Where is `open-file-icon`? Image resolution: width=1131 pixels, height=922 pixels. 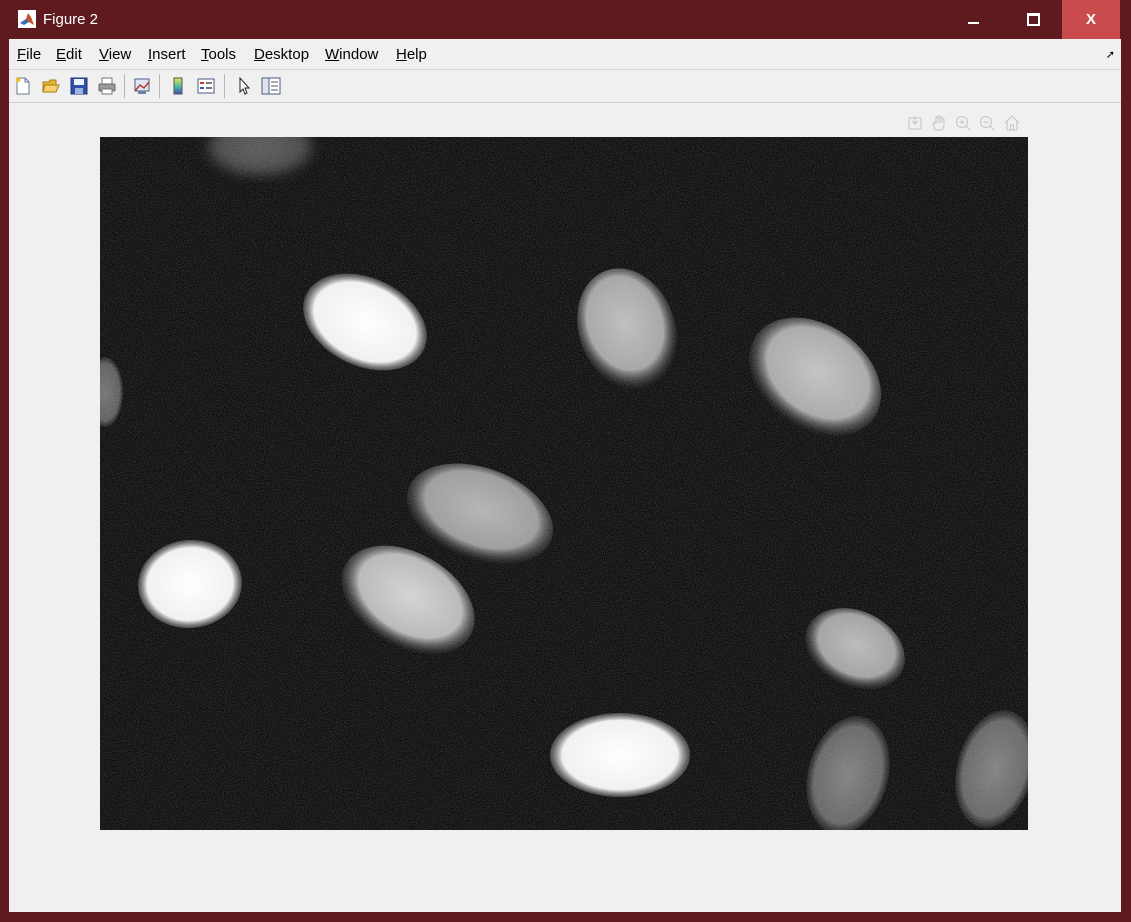
open-file-icon is located at coordinates (51, 86).